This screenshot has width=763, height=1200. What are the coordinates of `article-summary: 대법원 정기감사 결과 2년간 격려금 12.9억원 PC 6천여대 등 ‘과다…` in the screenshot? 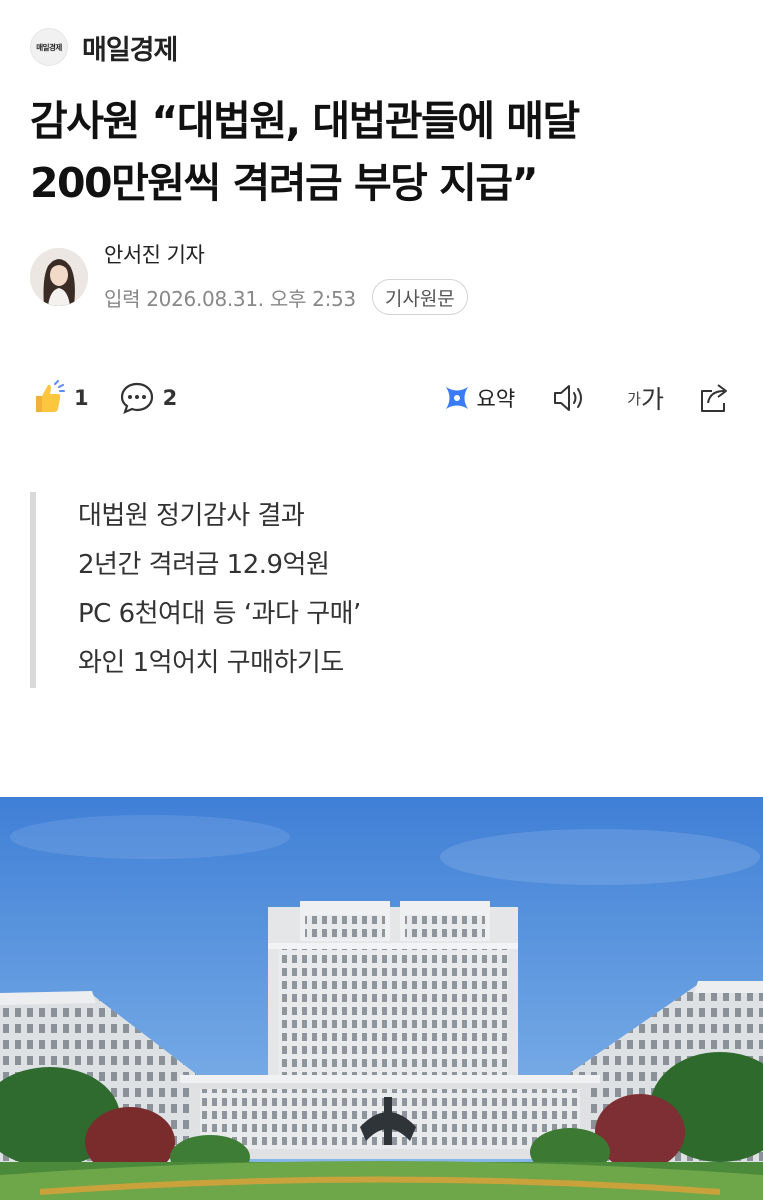 It's located at (195, 590).